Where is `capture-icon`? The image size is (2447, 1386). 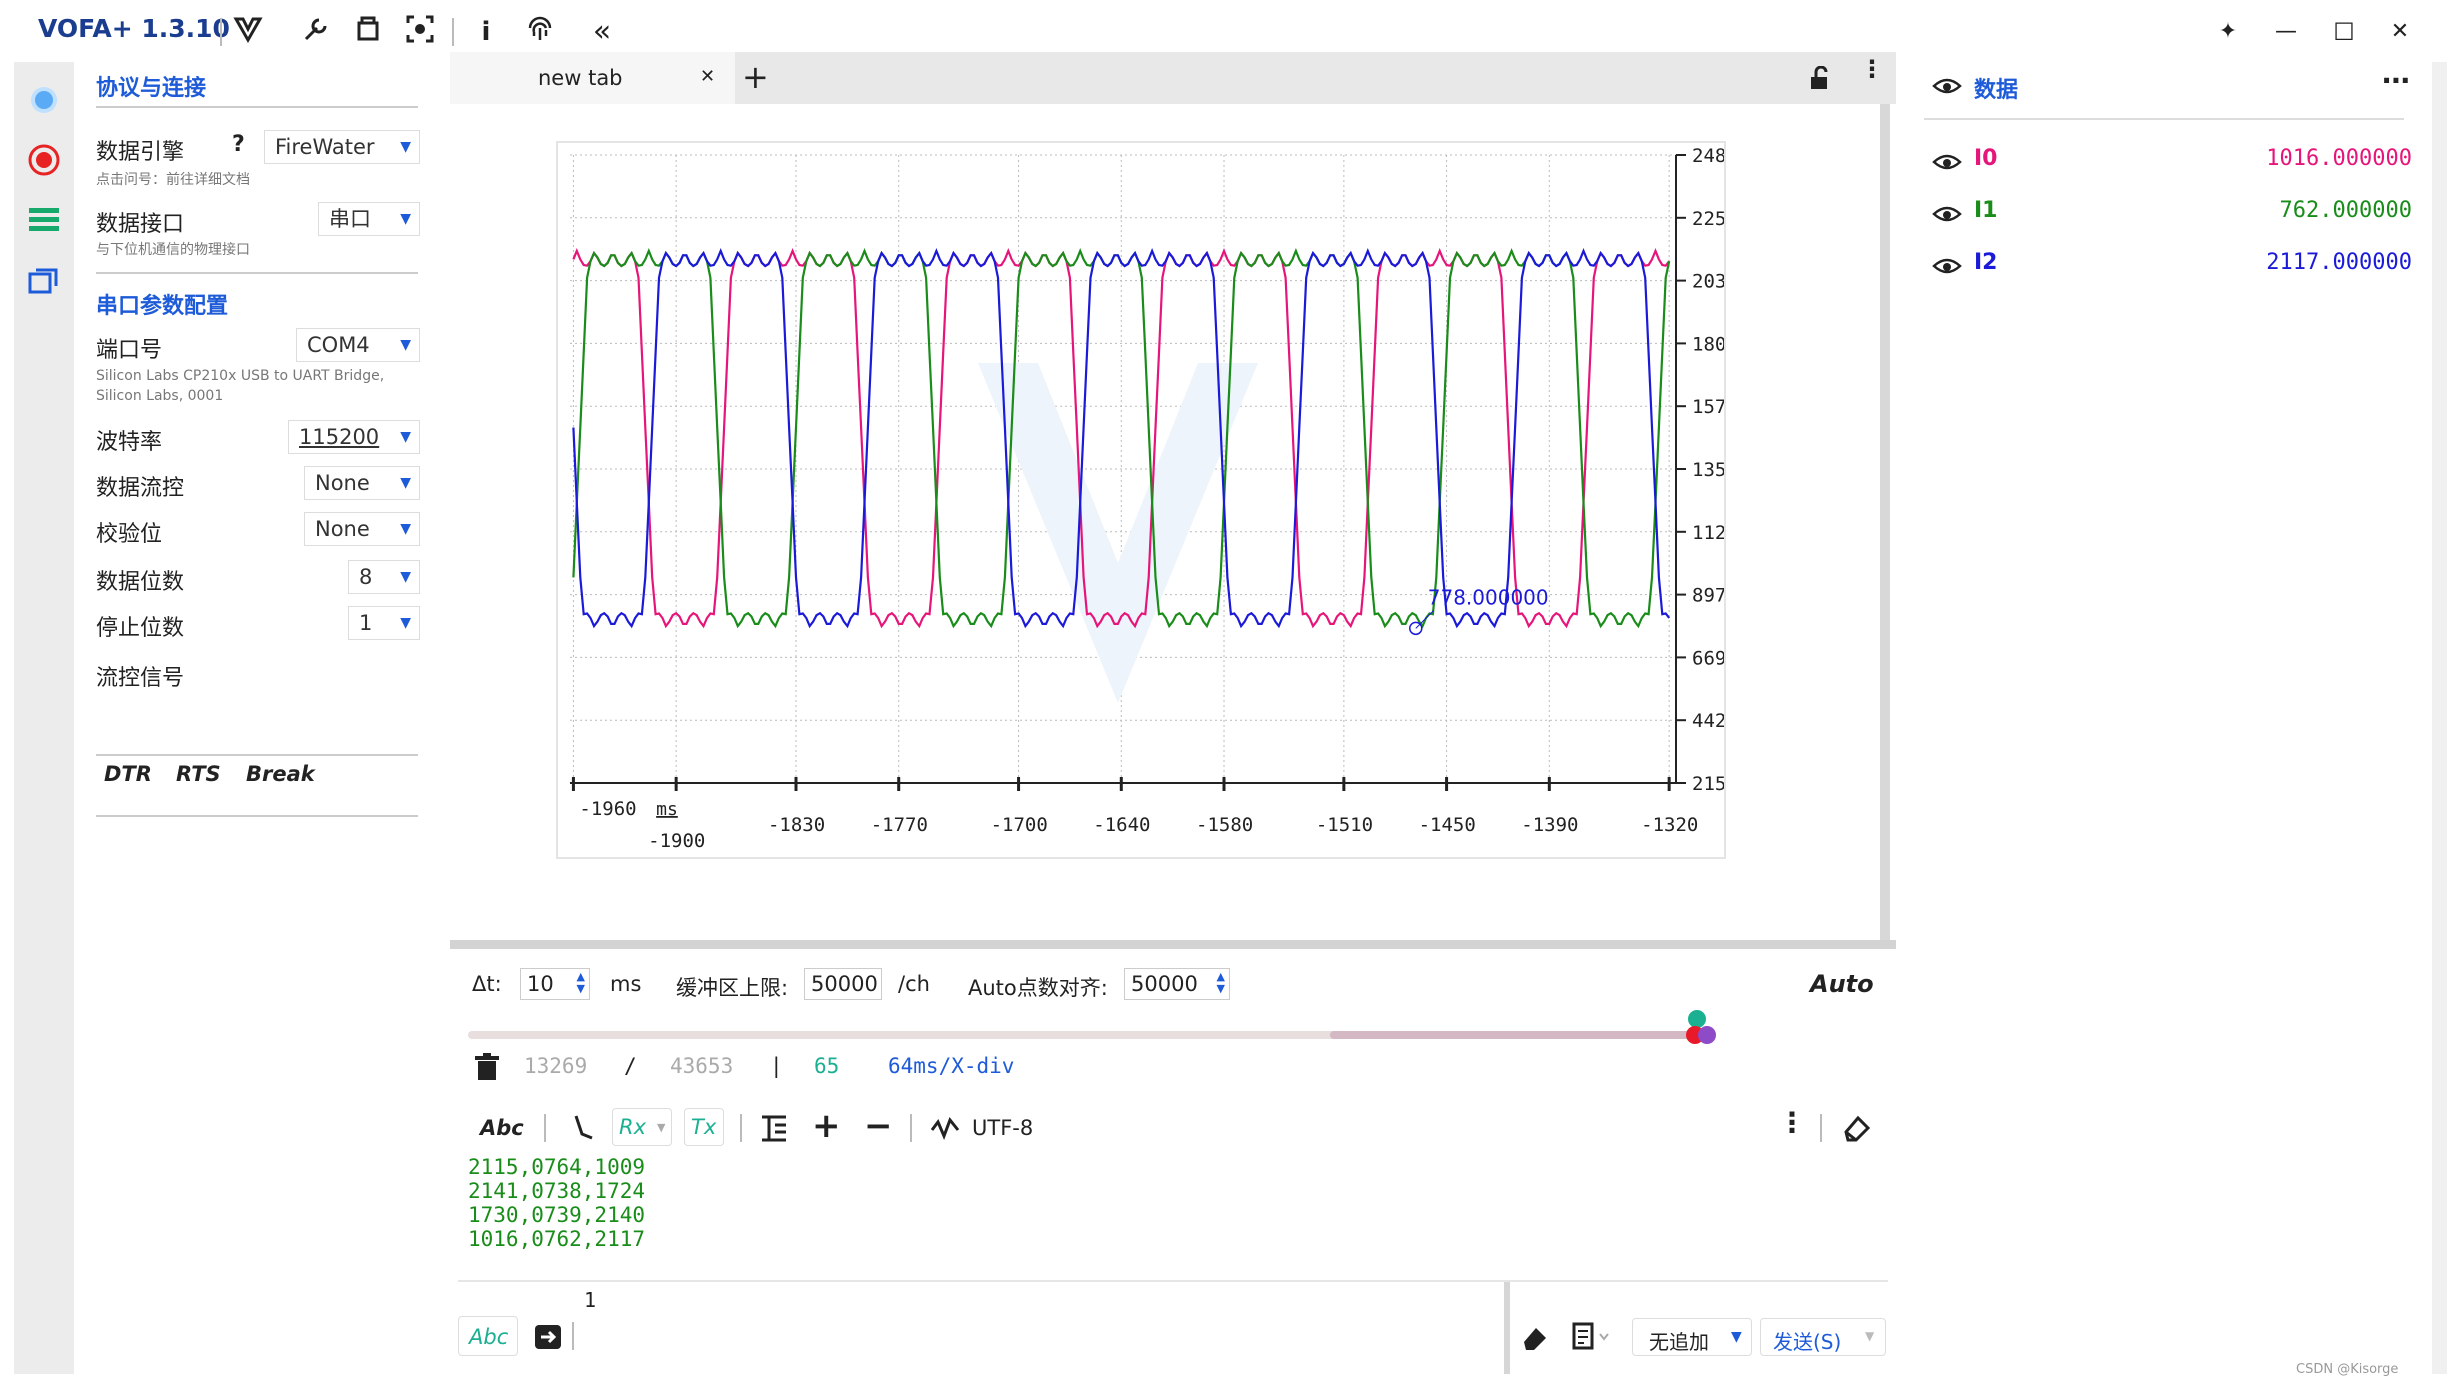
capture-icon is located at coordinates (420, 32).